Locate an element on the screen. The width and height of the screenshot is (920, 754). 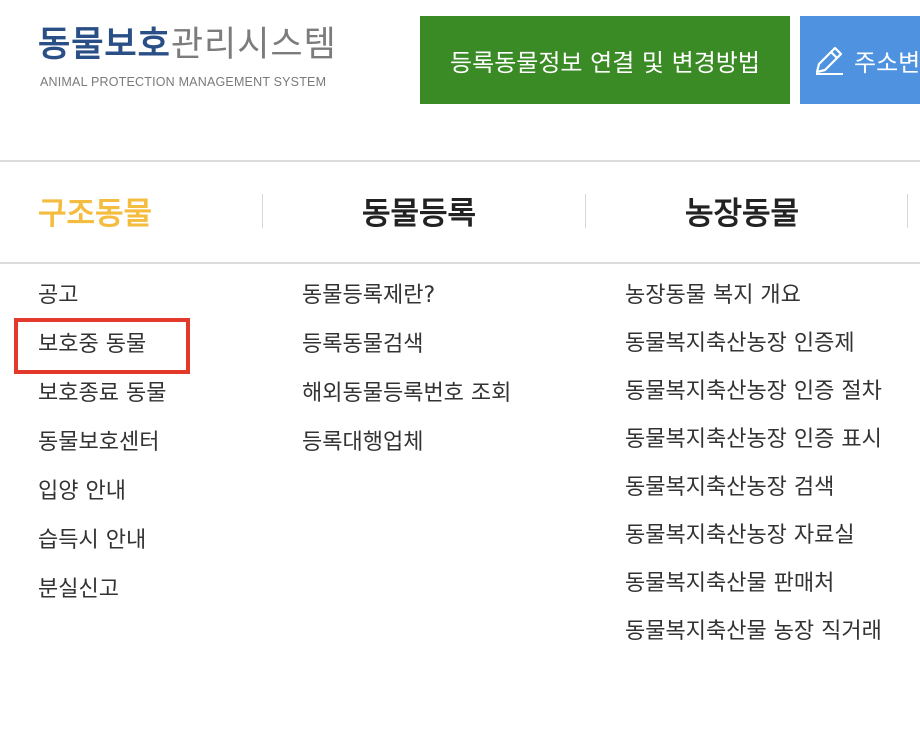
menu-item-found-guide: 습득시 안내 is located at coordinates (148, 541).